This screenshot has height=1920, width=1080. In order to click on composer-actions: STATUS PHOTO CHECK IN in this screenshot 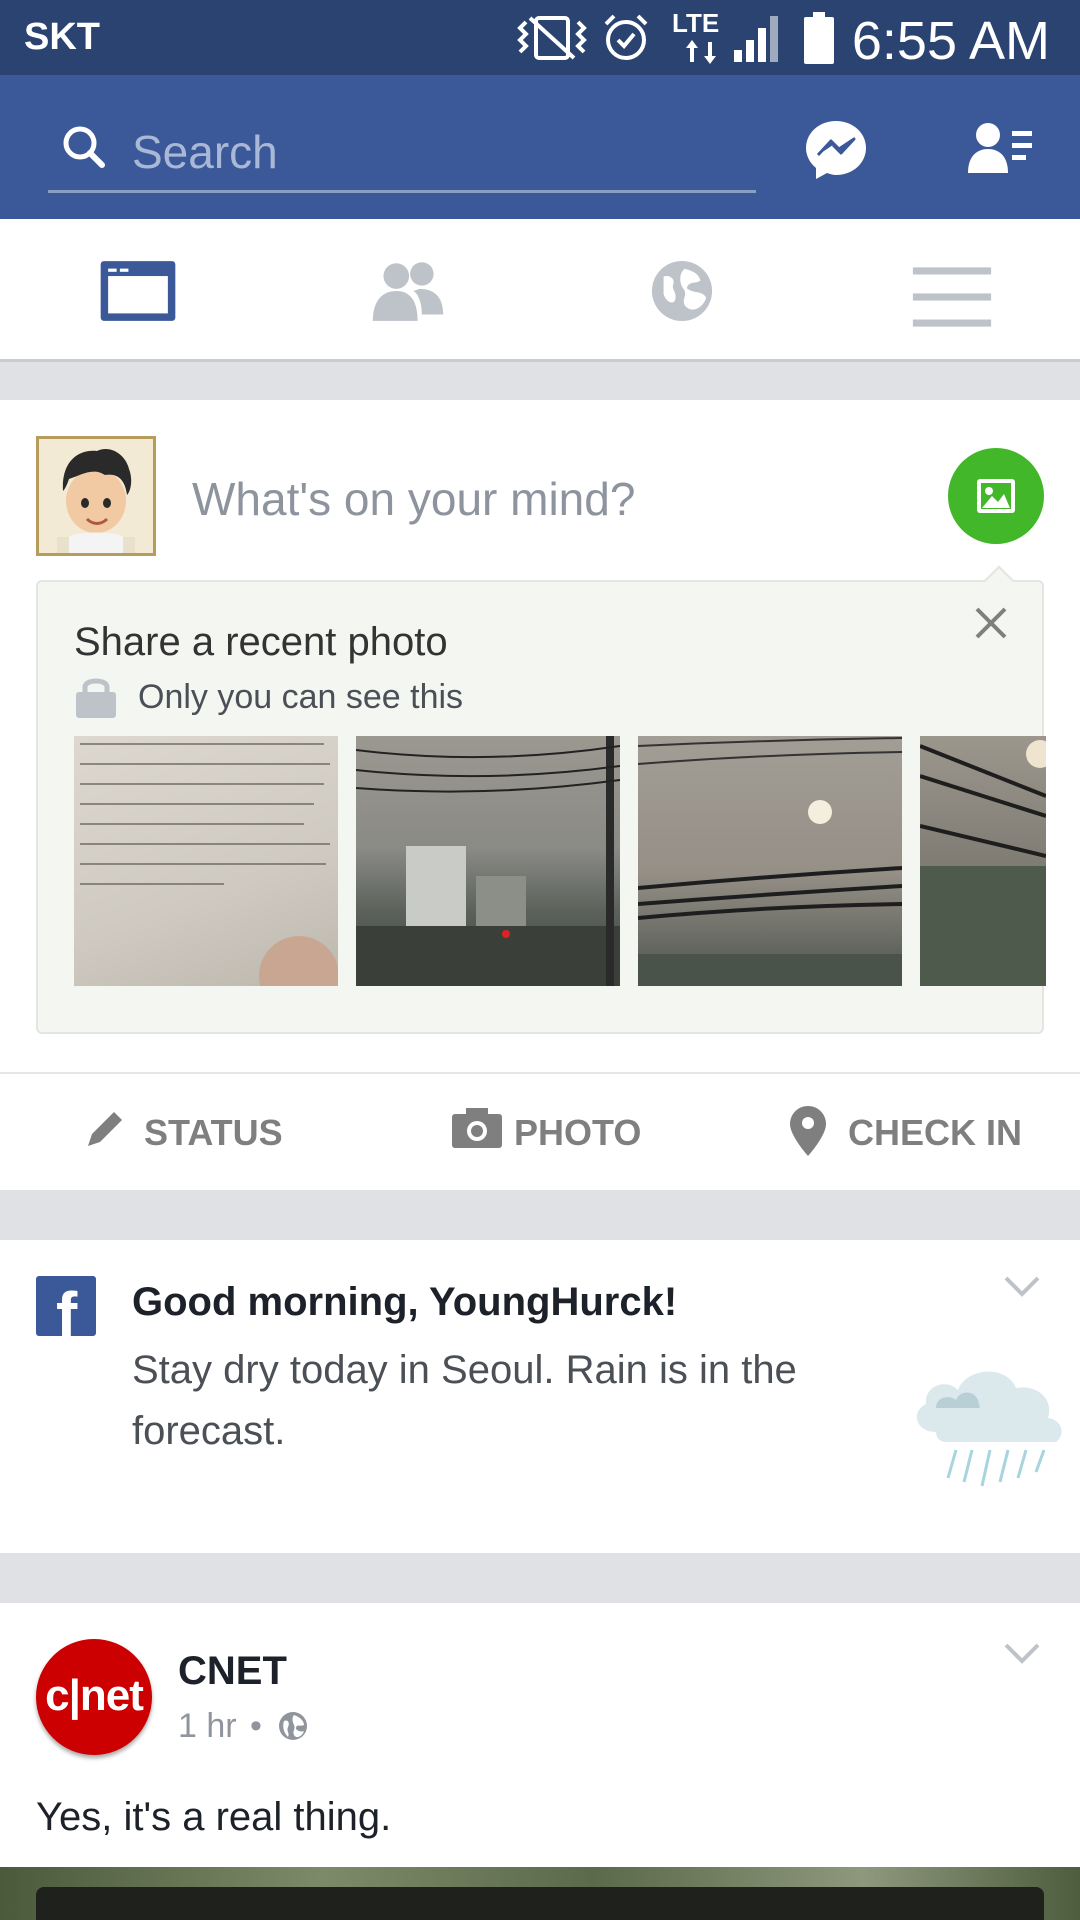, I will do `click(540, 1131)`.